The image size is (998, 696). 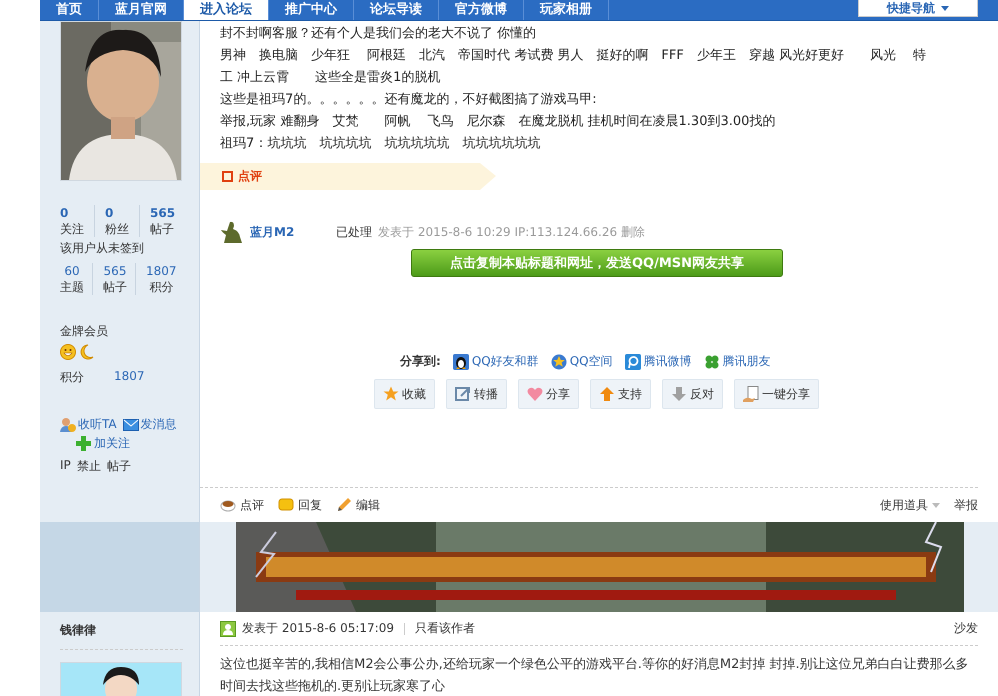 I want to click on share-link: 腾讯微博, so click(x=658, y=361).